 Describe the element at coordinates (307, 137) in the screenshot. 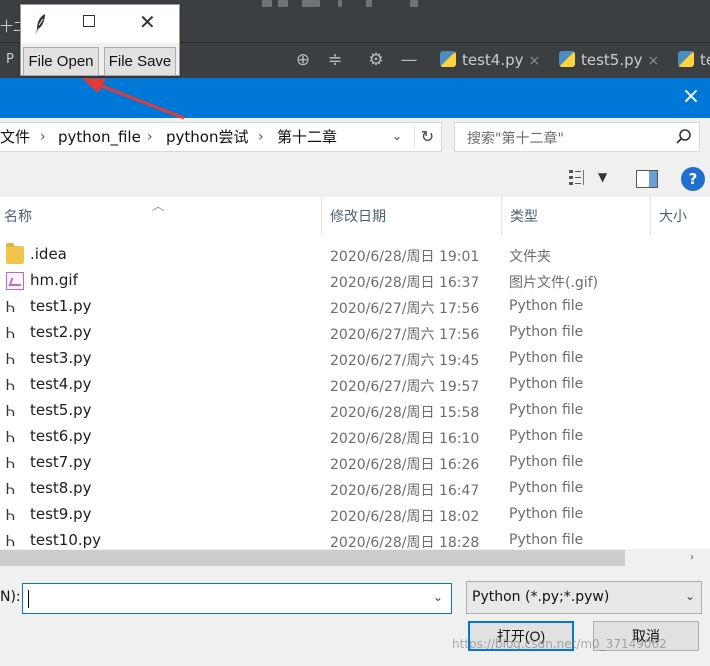

I see `breadcrumb-item-current: 第十二章` at that location.